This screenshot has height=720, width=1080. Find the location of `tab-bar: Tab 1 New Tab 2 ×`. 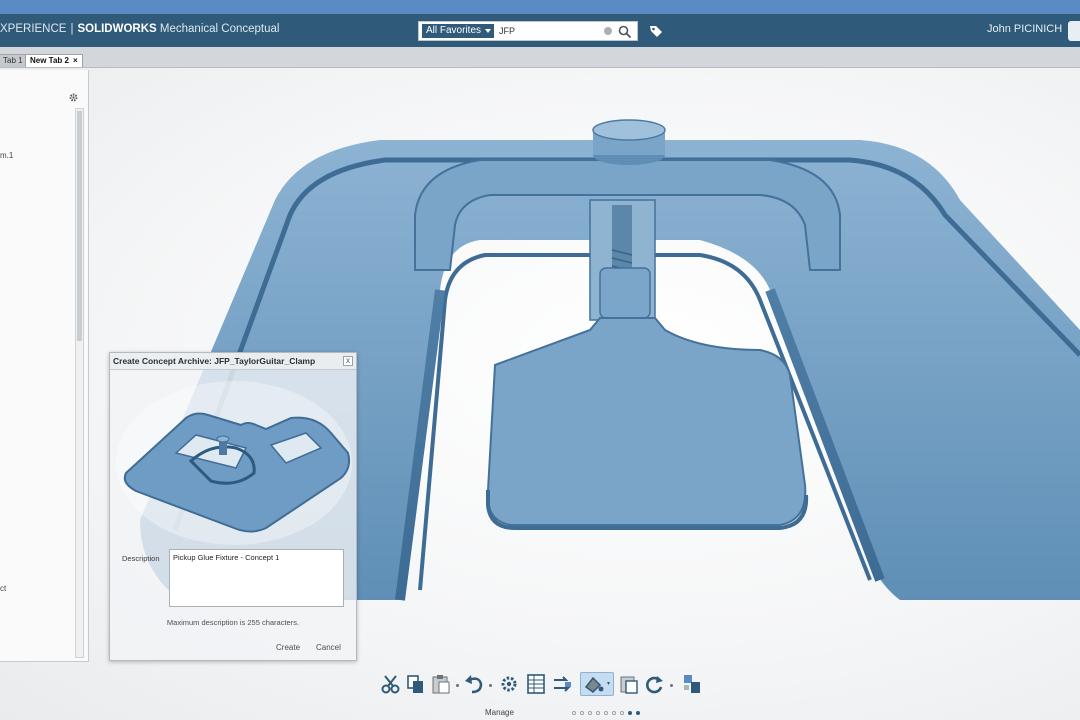

tab-bar: Tab 1 New Tab 2 × is located at coordinates (540, 57).